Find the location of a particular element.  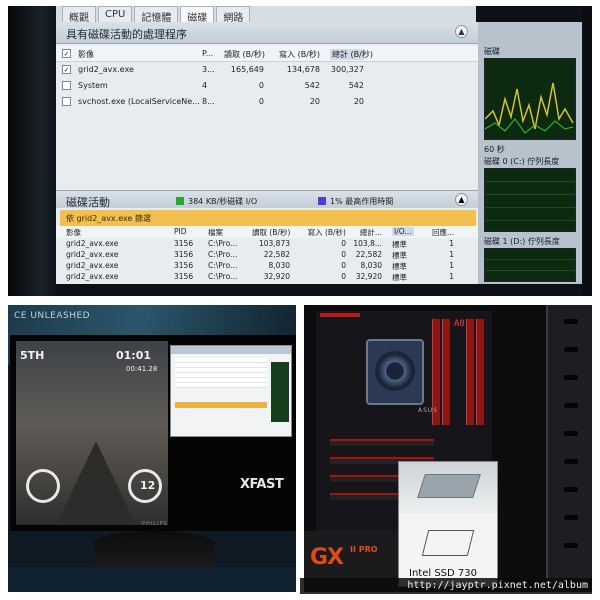

checkbox-all: ✓ is located at coordinates (66, 53).